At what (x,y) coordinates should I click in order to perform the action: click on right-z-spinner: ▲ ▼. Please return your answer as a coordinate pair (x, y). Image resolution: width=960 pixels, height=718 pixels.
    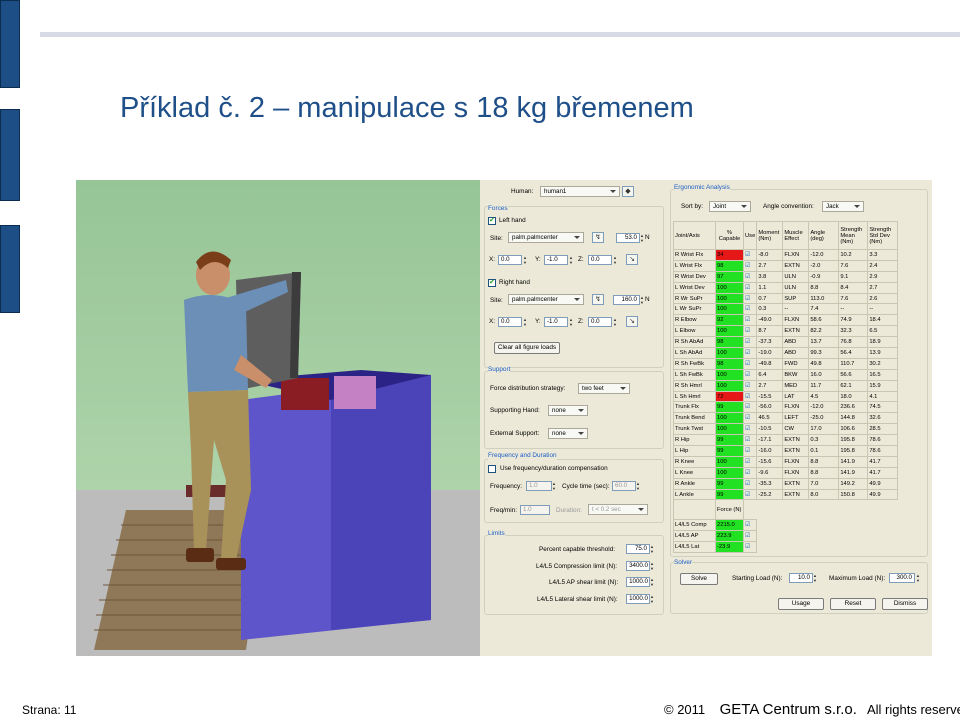
    Looking at the image, I should click on (615, 322).